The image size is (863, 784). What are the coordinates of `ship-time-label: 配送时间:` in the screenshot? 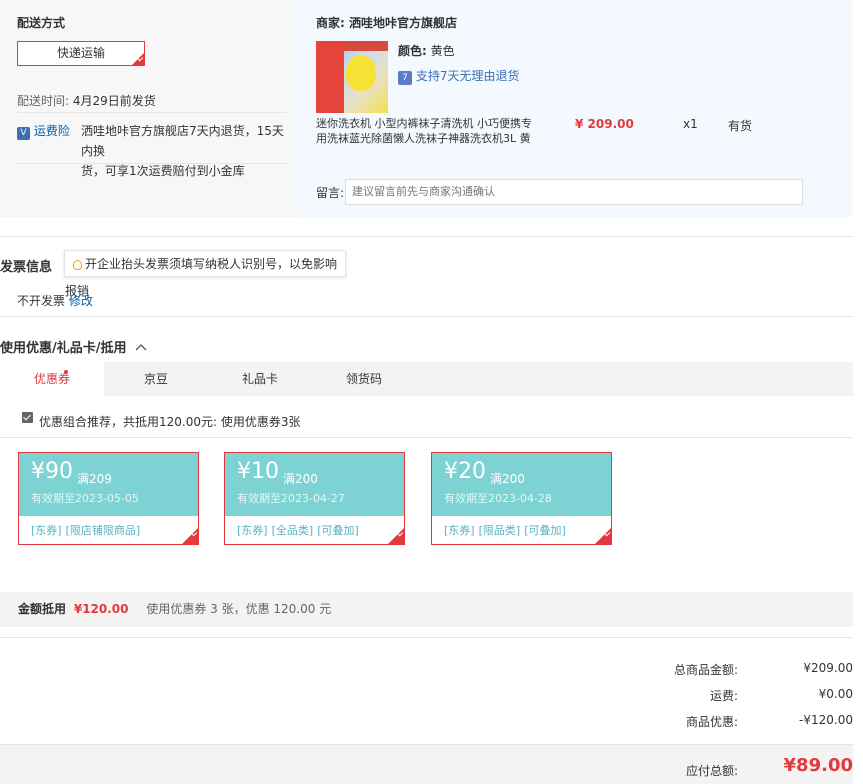 It's located at (43, 101).